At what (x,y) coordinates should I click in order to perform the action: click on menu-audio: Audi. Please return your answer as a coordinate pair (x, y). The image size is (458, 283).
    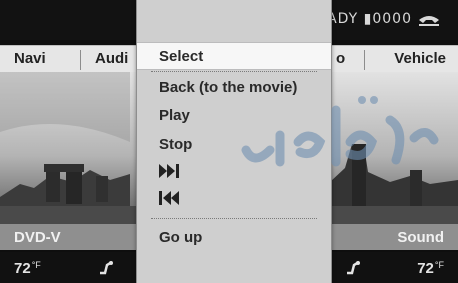
    Looking at the image, I should click on (111, 58).